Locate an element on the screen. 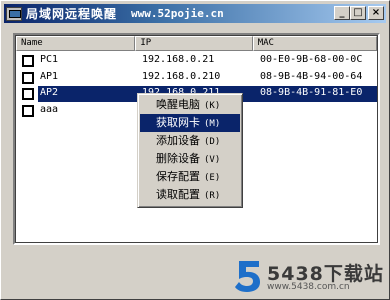 The width and height of the screenshot is (390, 300). row-mac: 08-9B-4B-91-81-E0 is located at coordinates (311, 92).